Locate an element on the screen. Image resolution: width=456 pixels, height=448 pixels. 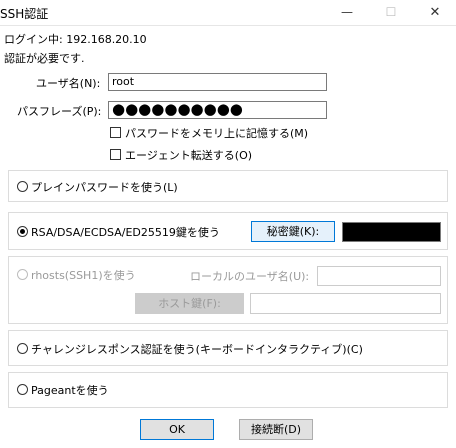
rhosts-radio is located at coordinates (22, 274).